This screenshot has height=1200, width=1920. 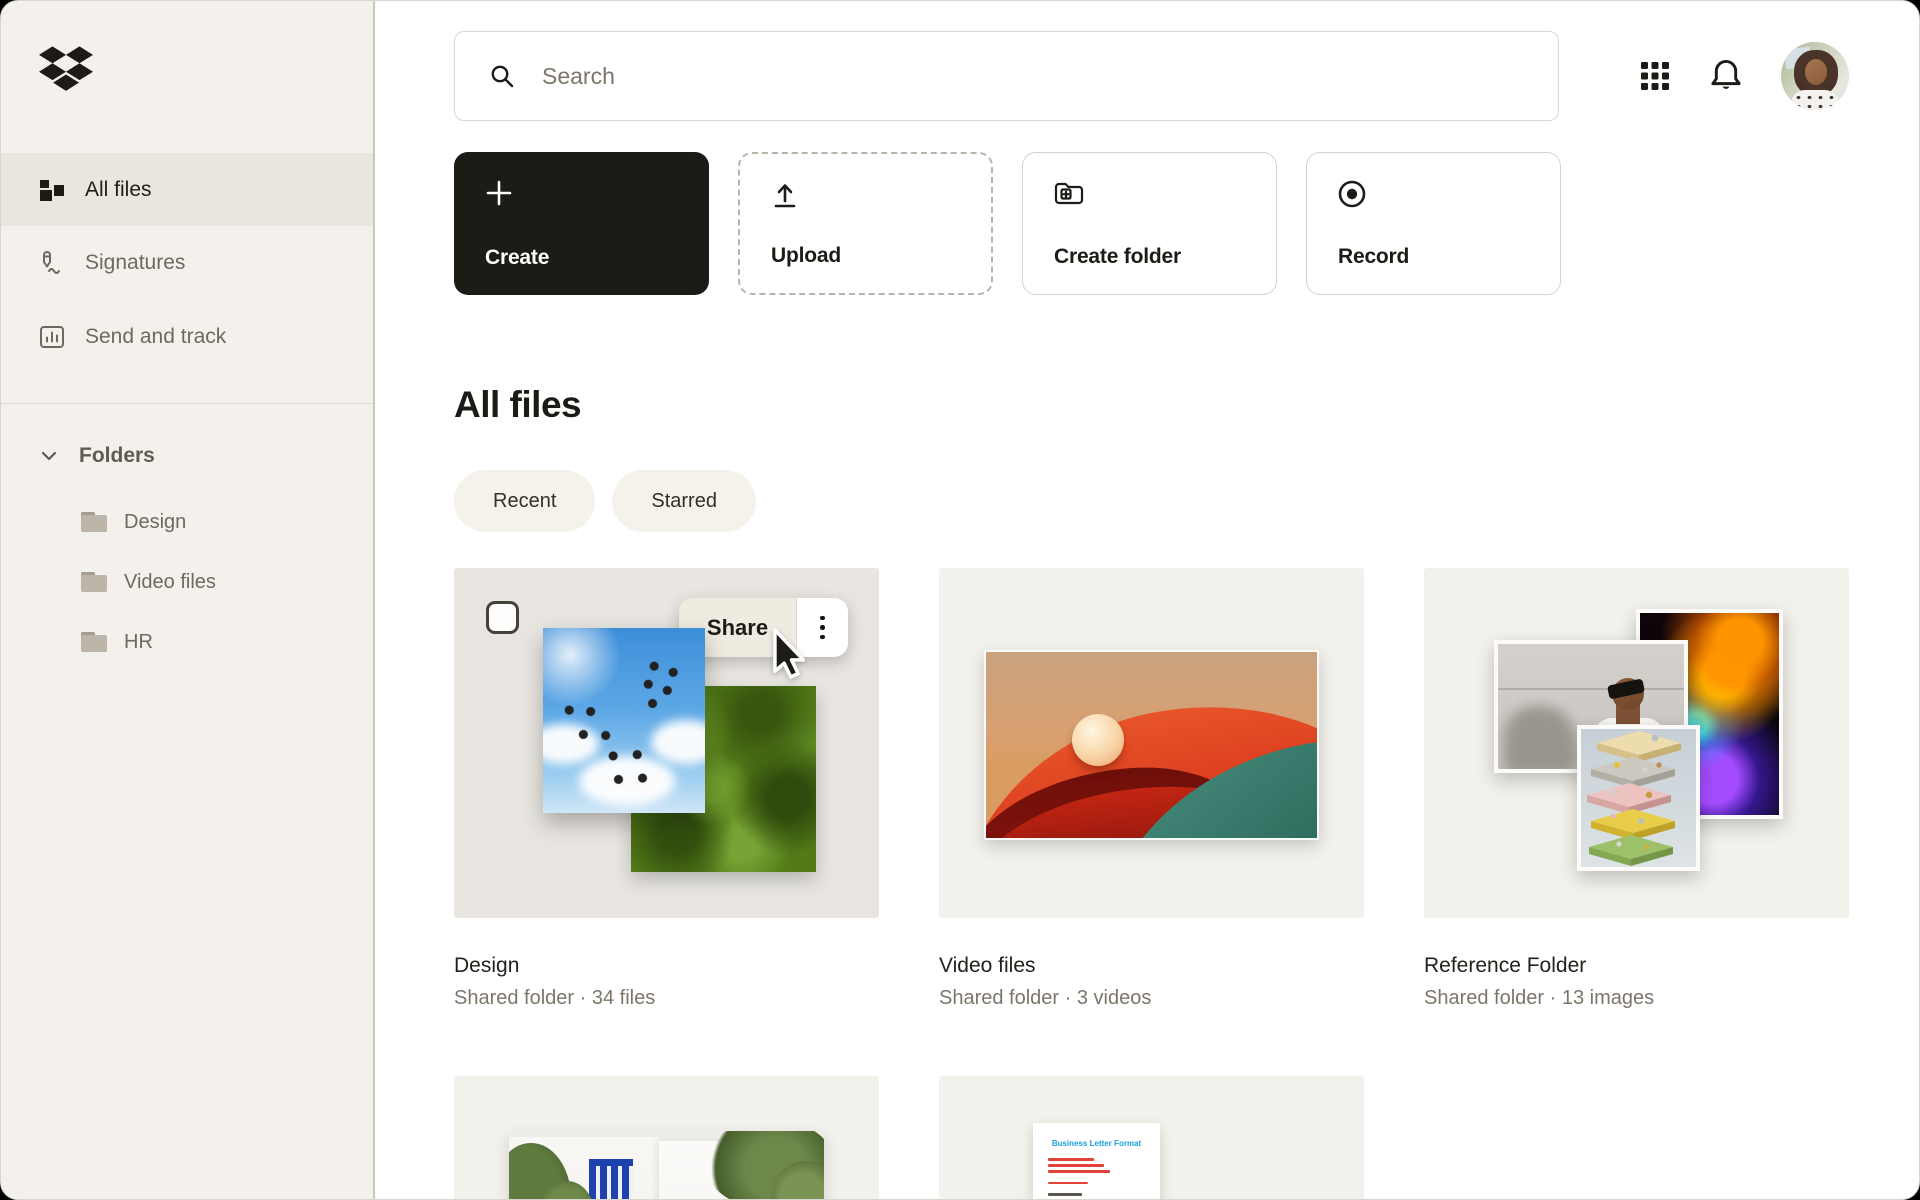 What do you see at coordinates (499, 193) in the screenshot?
I see `plus-icon` at bounding box center [499, 193].